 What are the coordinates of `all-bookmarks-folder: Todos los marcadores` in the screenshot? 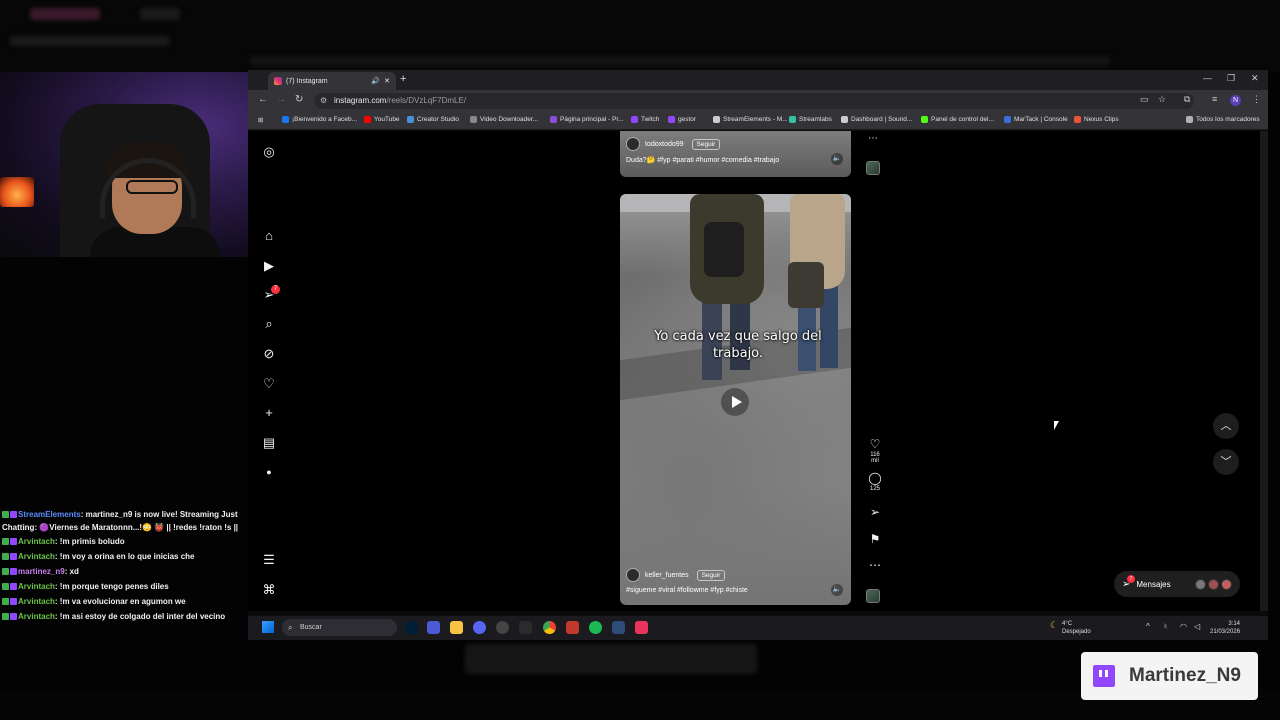 It's located at (1223, 119).